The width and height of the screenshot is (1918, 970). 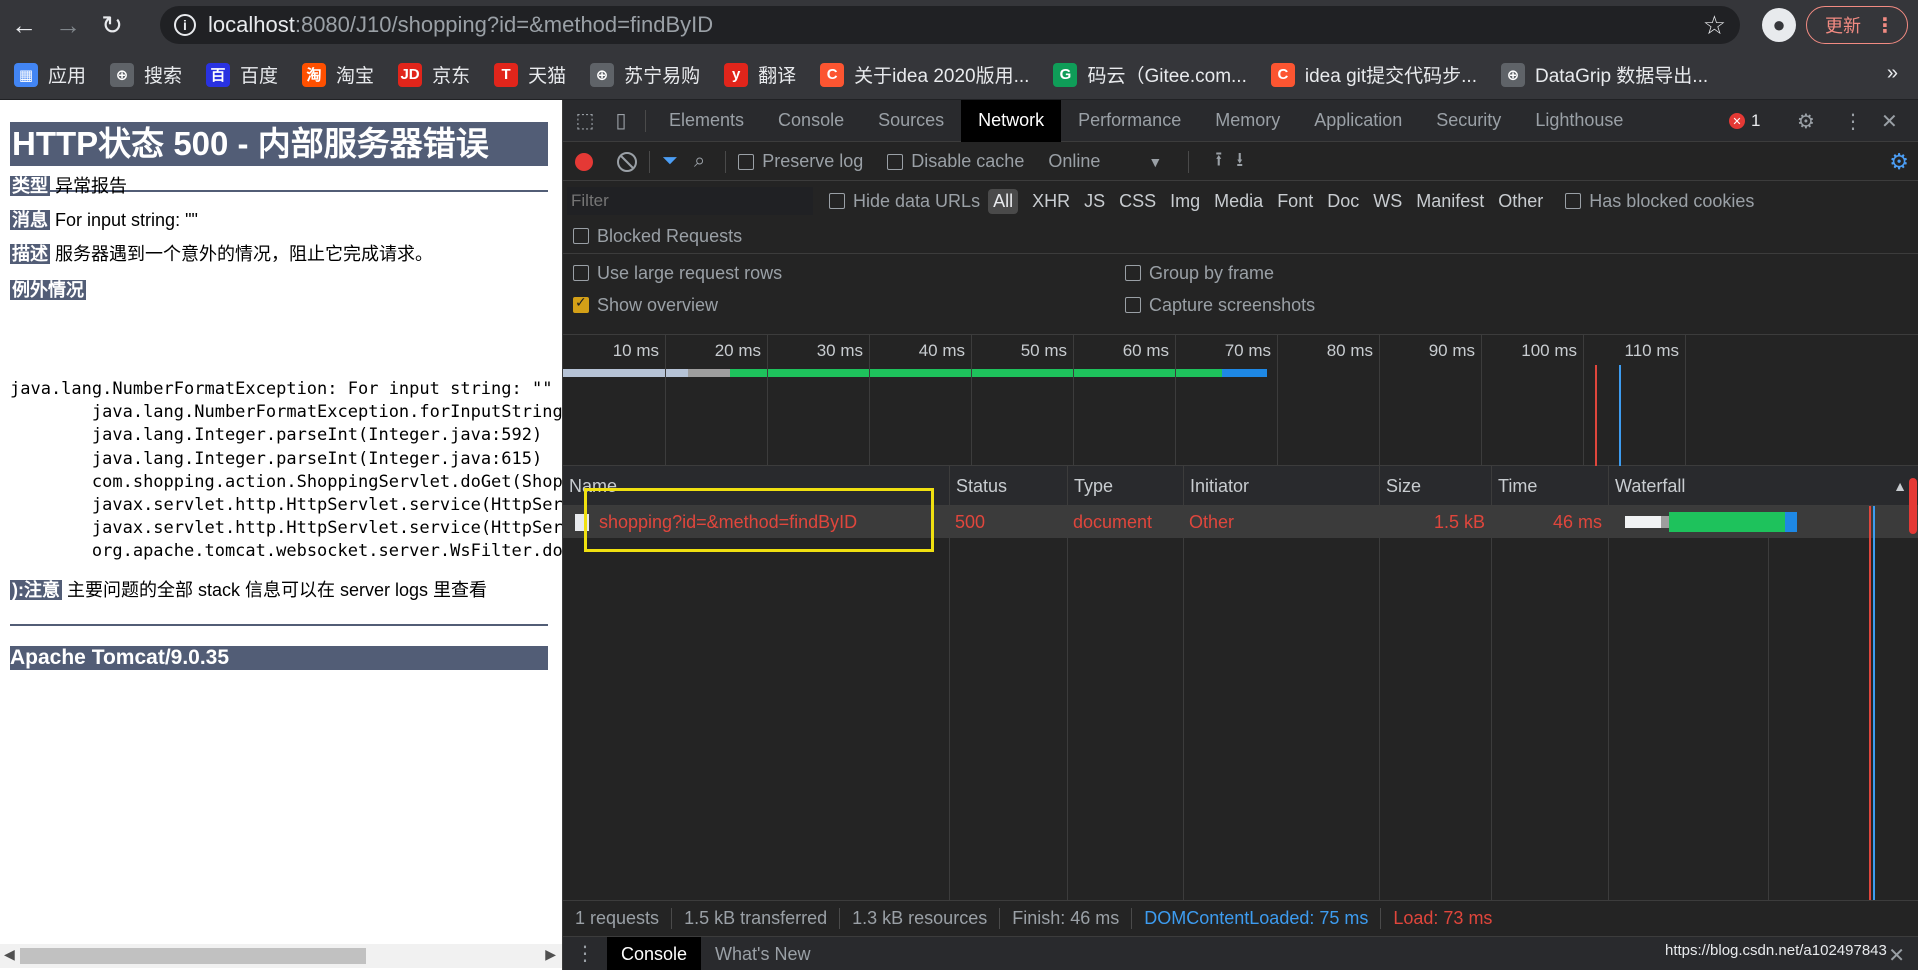 I want to click on drawer-tab-whats-new: What's New, so click(x=762, y=953).